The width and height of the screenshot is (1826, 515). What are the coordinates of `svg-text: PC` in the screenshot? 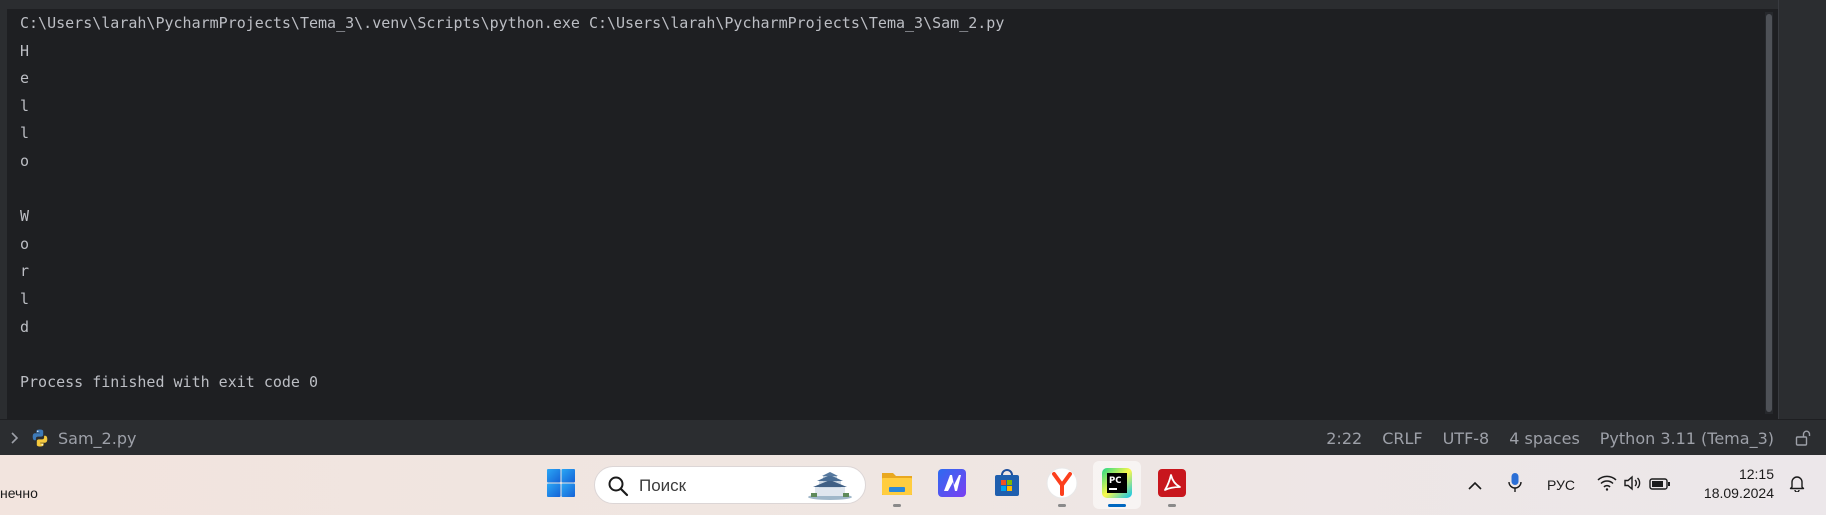 It's located at (1115, 481).